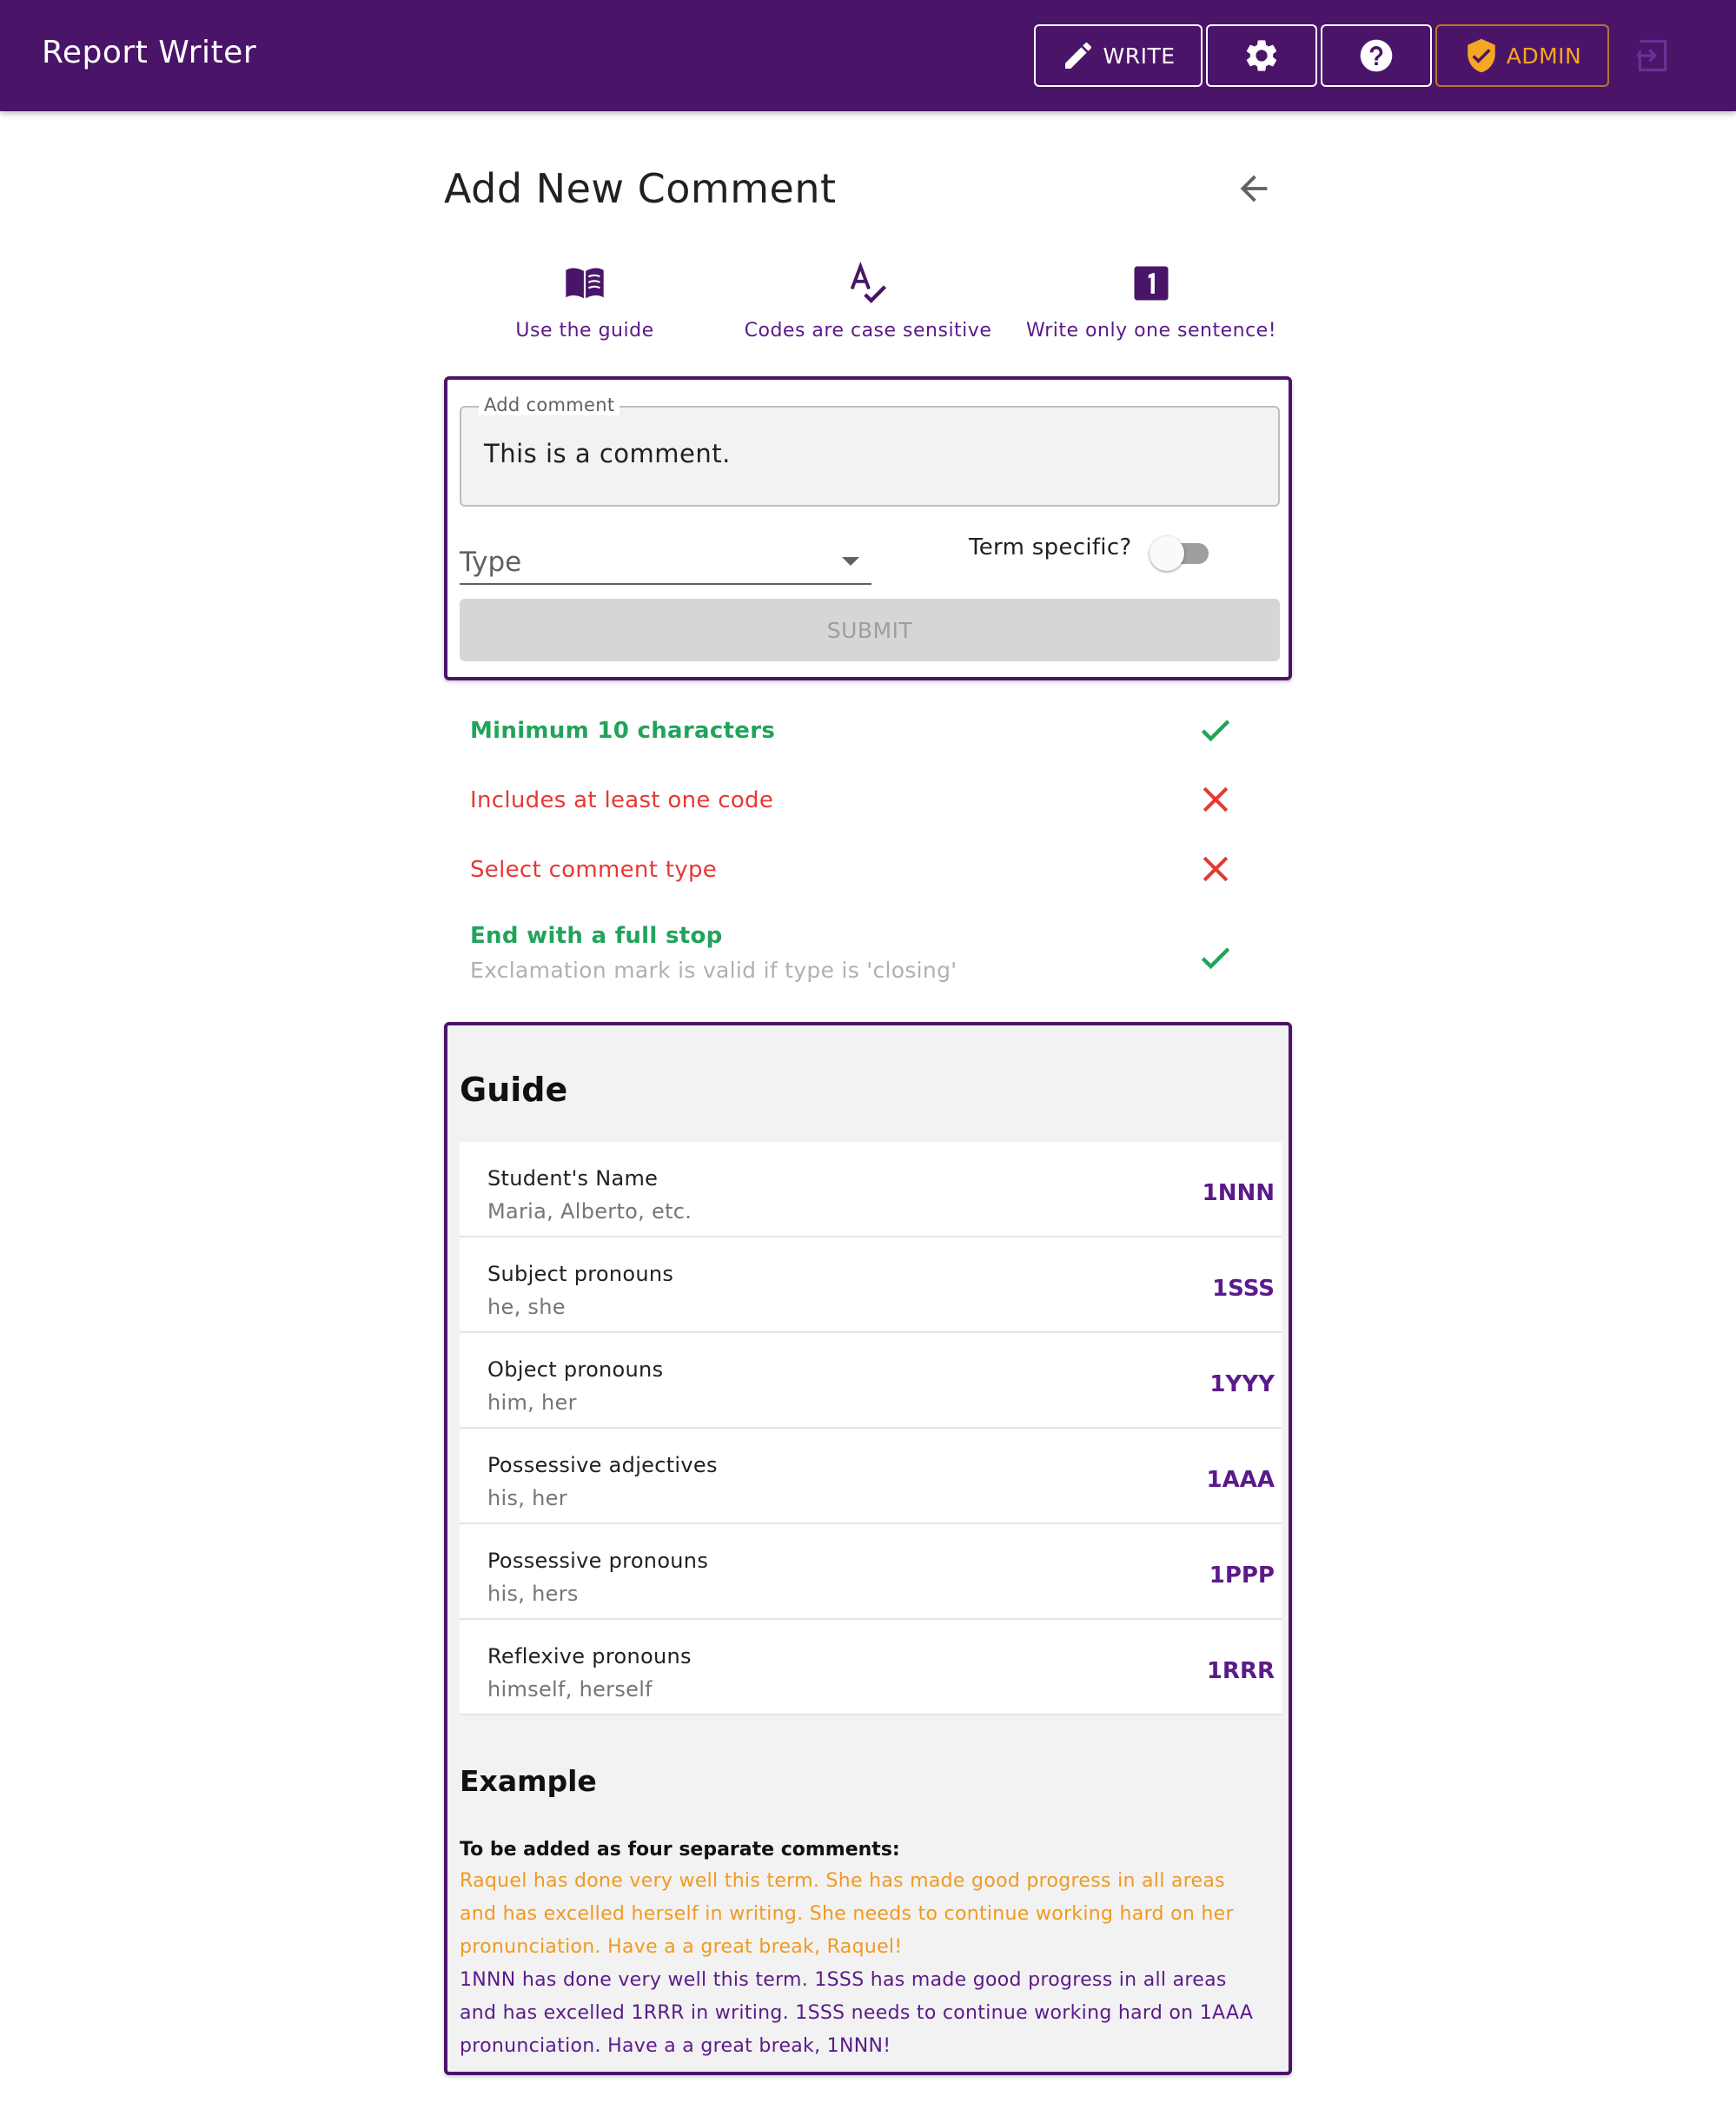 The width and height of the screenshot is (1736, 2103). I want to click on gear-icon, so click(1261, 55).